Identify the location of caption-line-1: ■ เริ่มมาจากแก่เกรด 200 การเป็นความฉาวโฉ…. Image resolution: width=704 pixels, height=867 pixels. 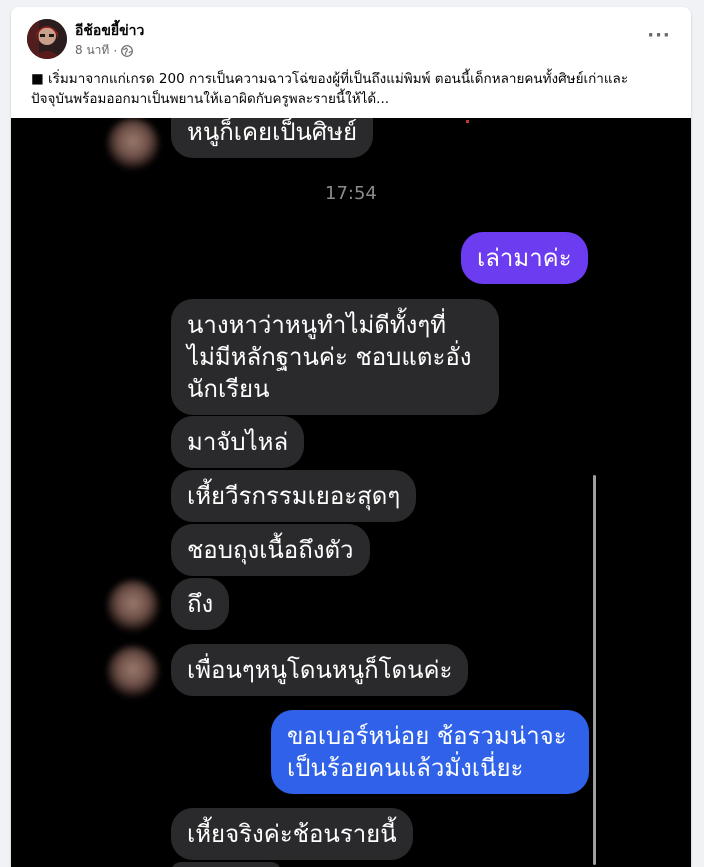
(330, 79).